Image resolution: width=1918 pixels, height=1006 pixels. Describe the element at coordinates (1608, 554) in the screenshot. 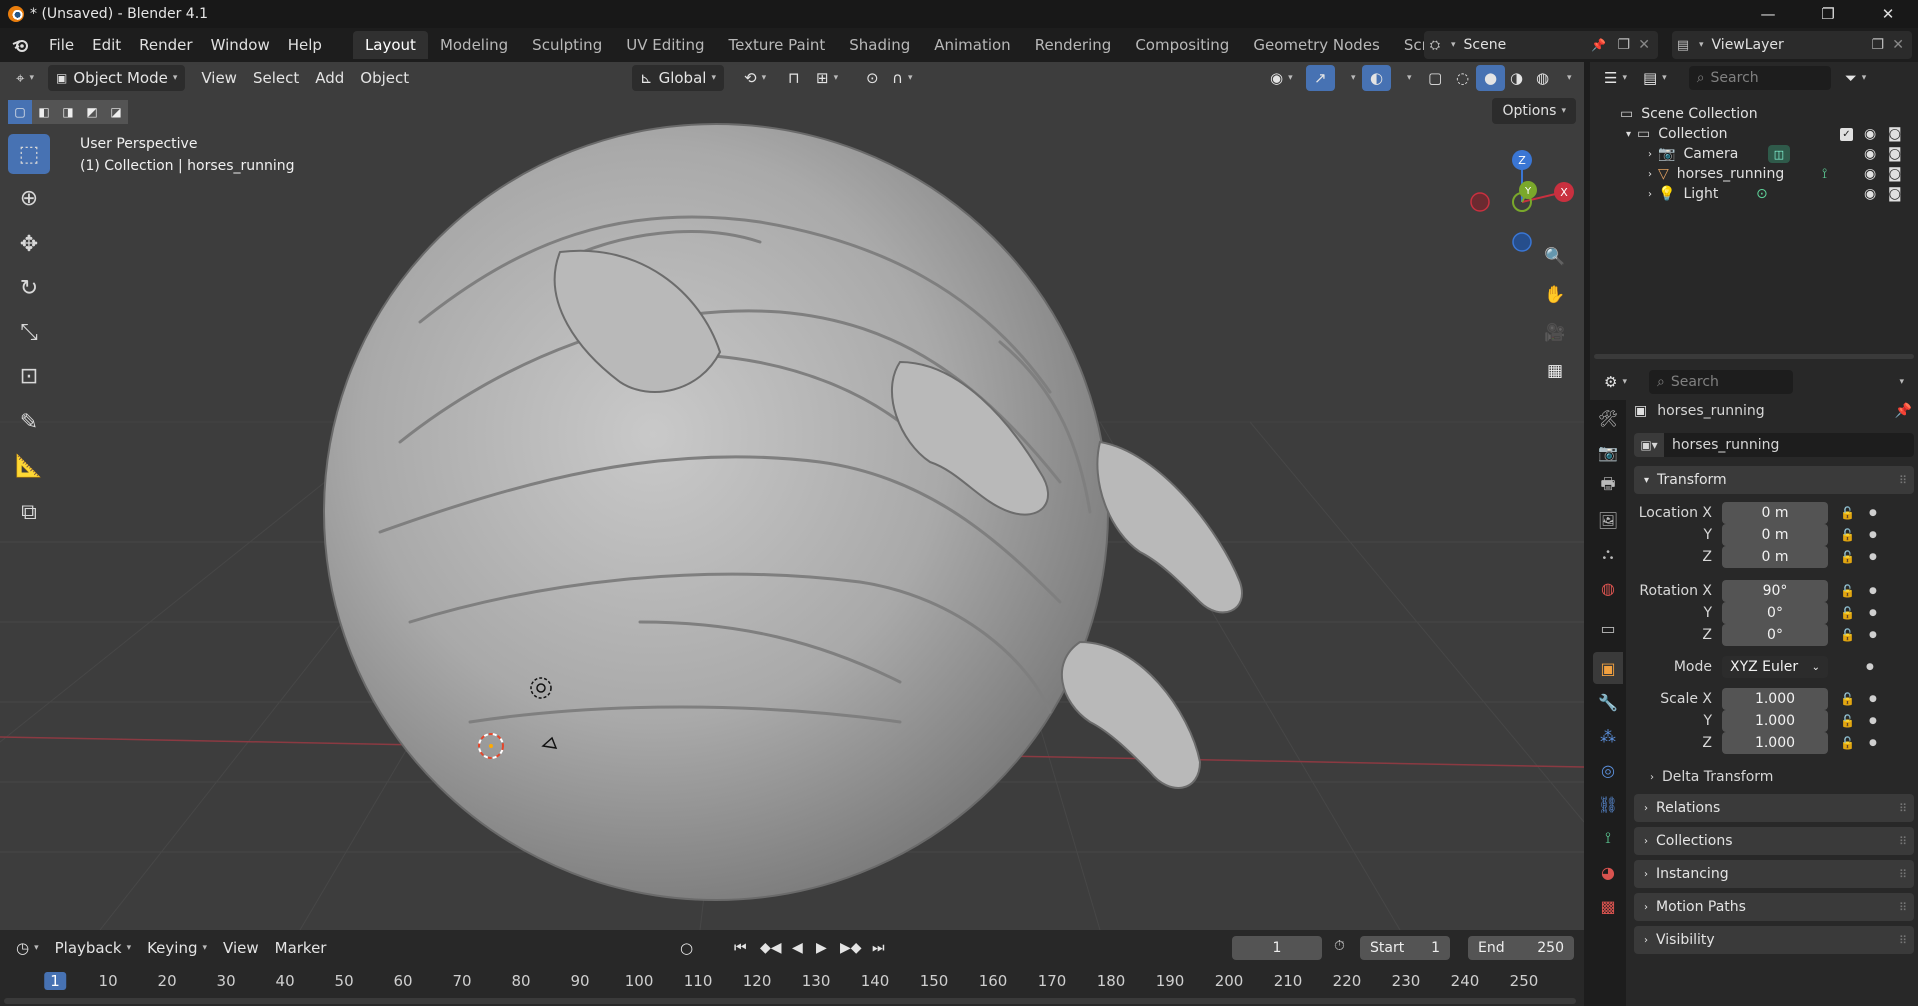

I see `scene-tab-icon: ⛬` at that location.